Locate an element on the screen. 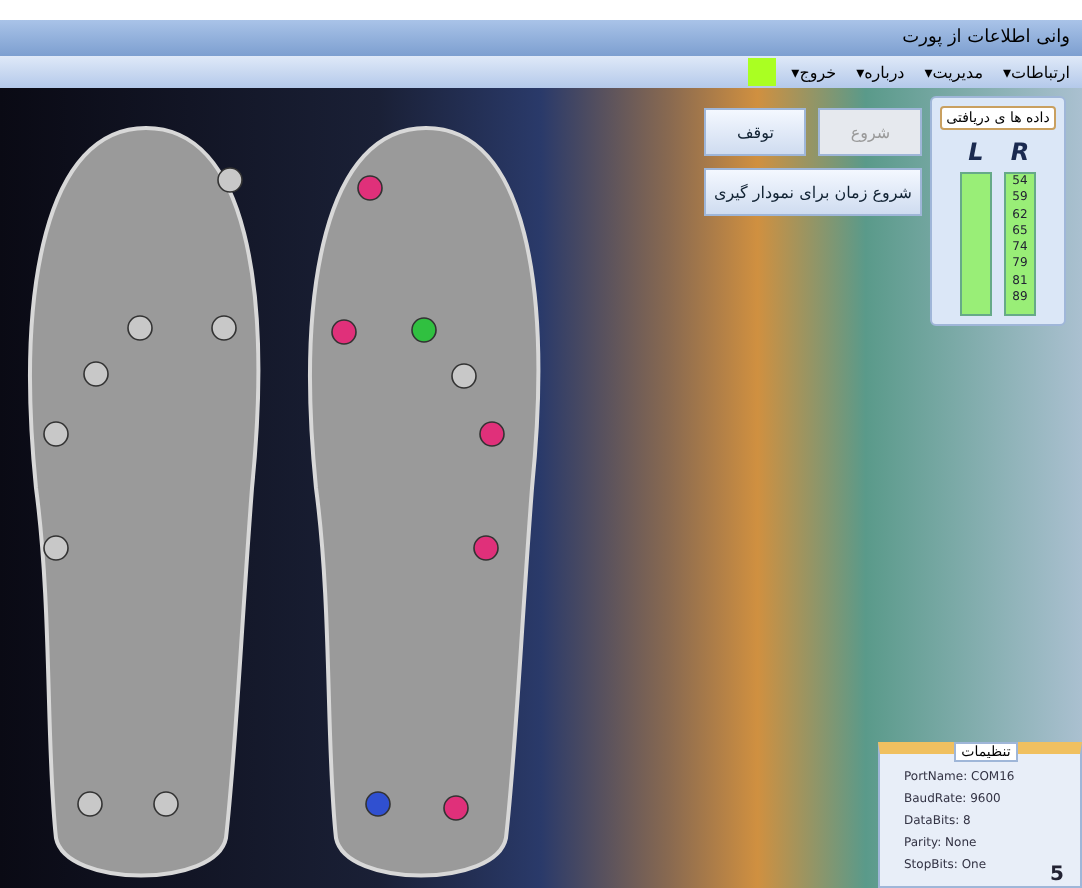  window-title: وانی اطلاعات از پورت is located at coordinates (986, 38).